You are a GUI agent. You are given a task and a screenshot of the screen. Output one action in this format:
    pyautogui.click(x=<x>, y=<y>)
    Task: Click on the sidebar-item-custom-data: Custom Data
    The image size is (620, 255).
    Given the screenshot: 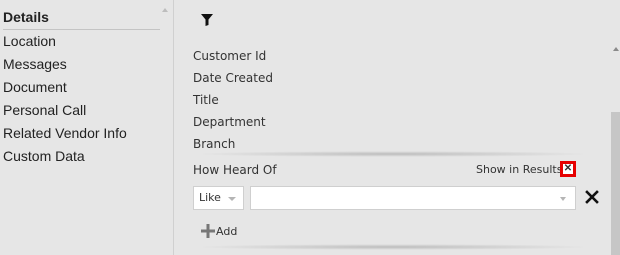 What is the action you would take?
    pyautogui.click(x=88, y=156)
    